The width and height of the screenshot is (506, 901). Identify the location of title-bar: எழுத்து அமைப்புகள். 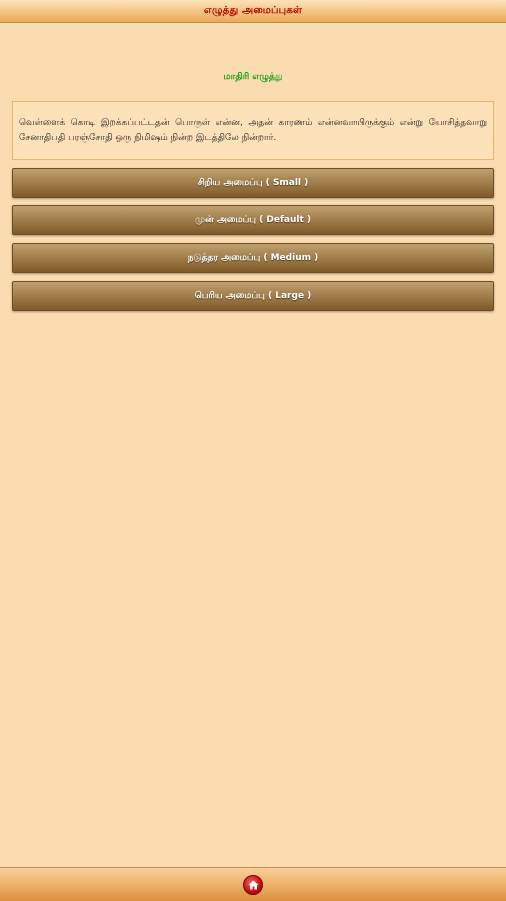
(253, 11).